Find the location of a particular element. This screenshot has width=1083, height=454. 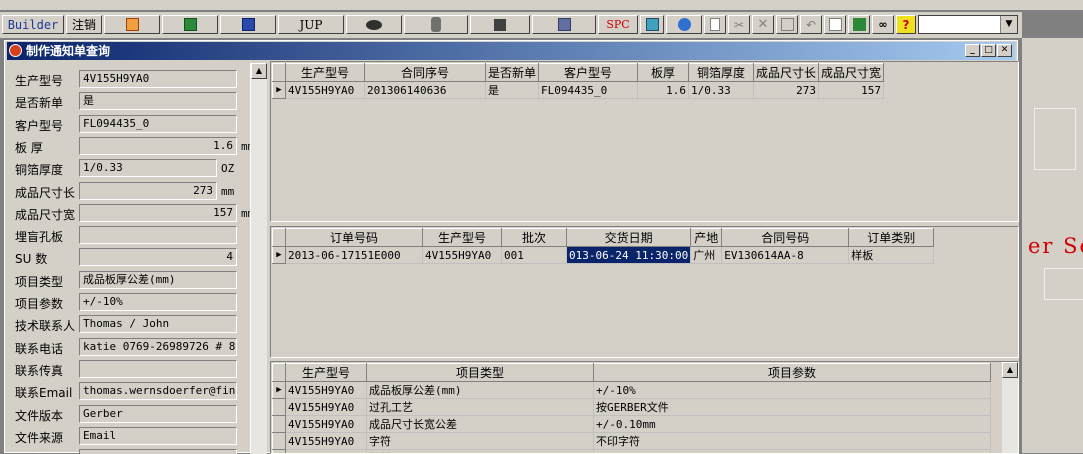

column-header: 板厚 is located at coordinates (663, 73).